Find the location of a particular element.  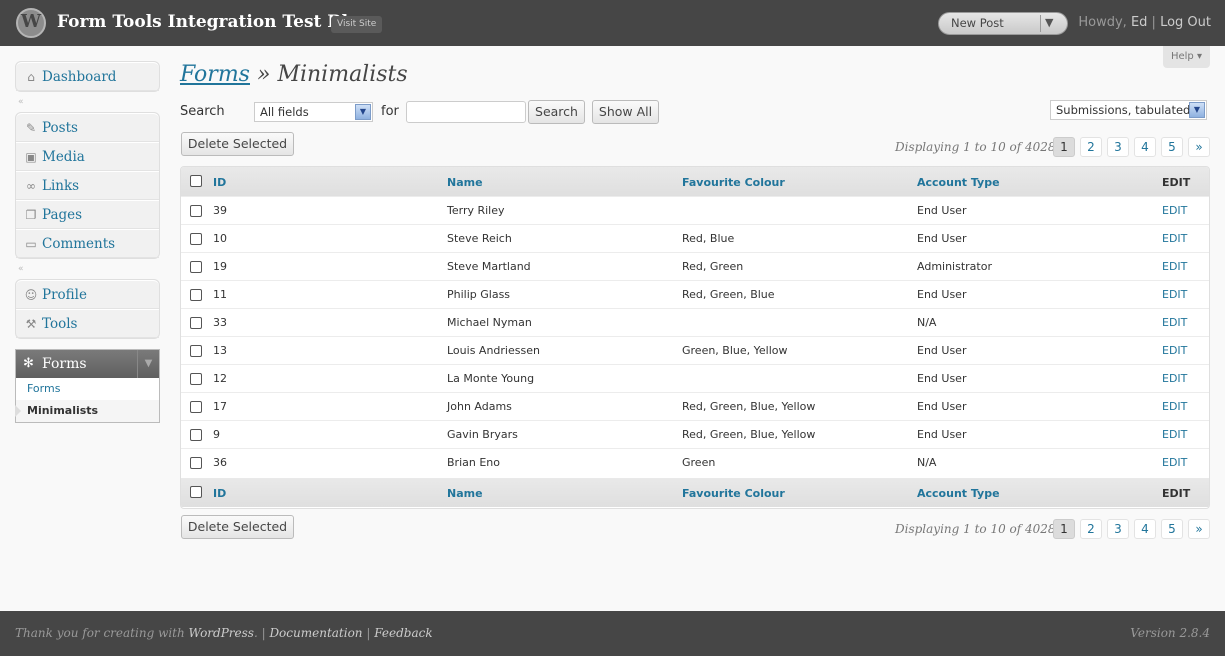

sidebar-item-tools: ⚒ Tools is located at coordinates (87, 323).